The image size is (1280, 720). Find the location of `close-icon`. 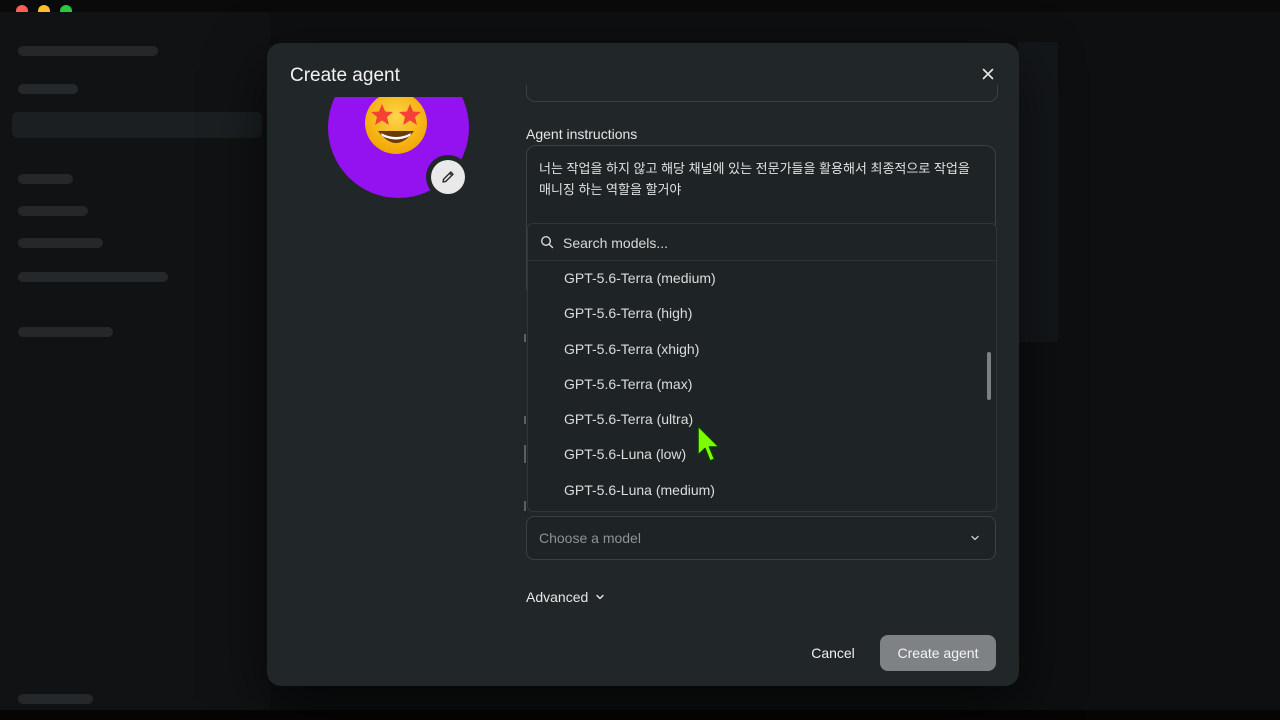

close-icon is located at coordinates (988, 74).